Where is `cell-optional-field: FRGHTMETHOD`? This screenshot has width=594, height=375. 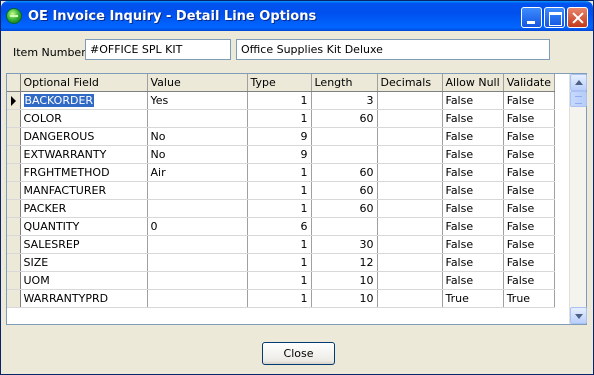
cell-optional-field: FRGHTMETHOD is located at coordinates (84, 172).